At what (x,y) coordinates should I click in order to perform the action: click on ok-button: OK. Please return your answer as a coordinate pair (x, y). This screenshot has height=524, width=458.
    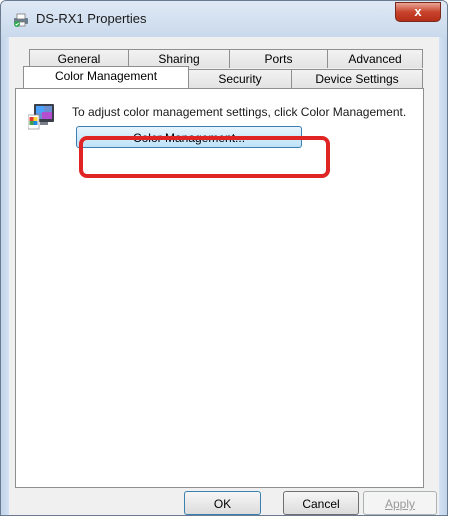
    Looking at the image, I should click on (222, 503).